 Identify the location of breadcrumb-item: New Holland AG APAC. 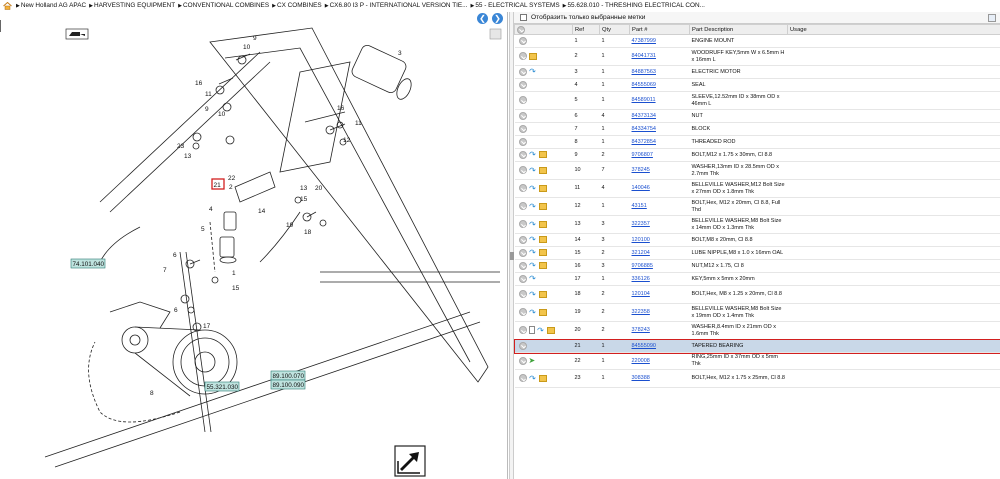
(53, 5).